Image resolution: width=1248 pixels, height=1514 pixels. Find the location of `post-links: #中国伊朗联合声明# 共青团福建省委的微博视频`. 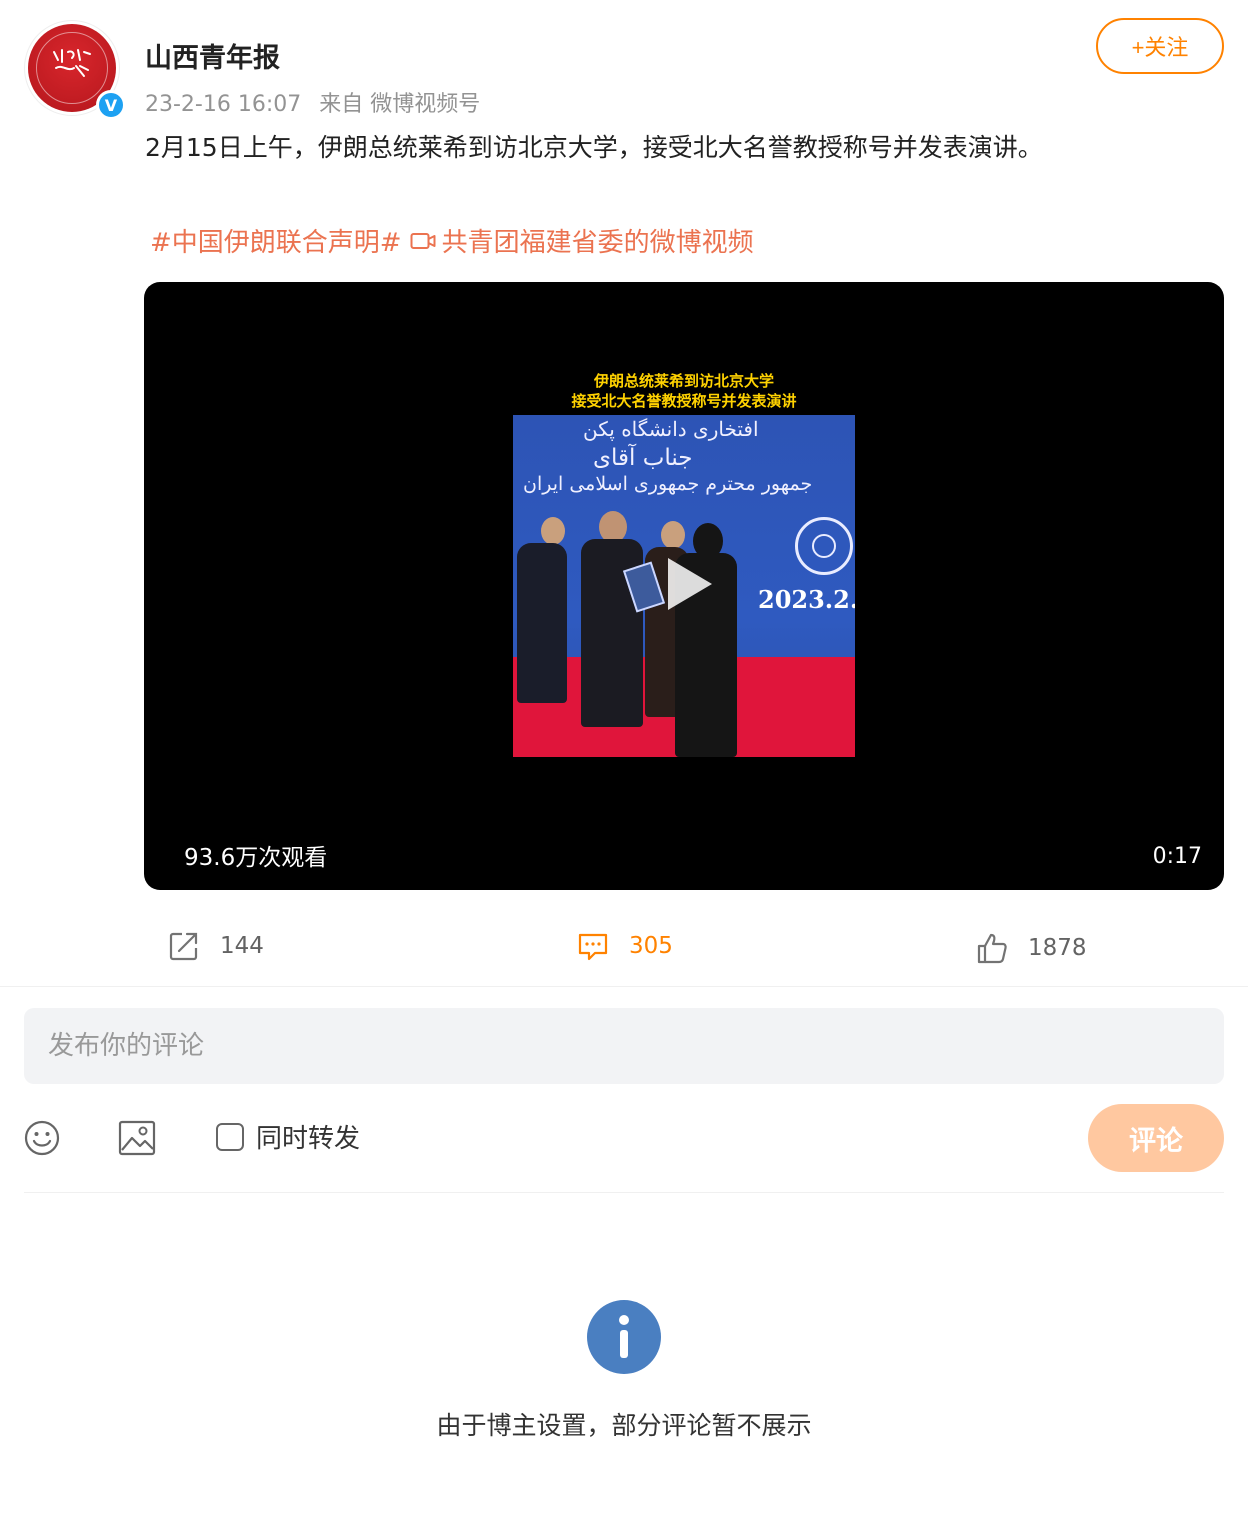

post-links: #中国伊朗联合声明# 共青团福建省委的微博视频 is located at coordinates (452, 240).